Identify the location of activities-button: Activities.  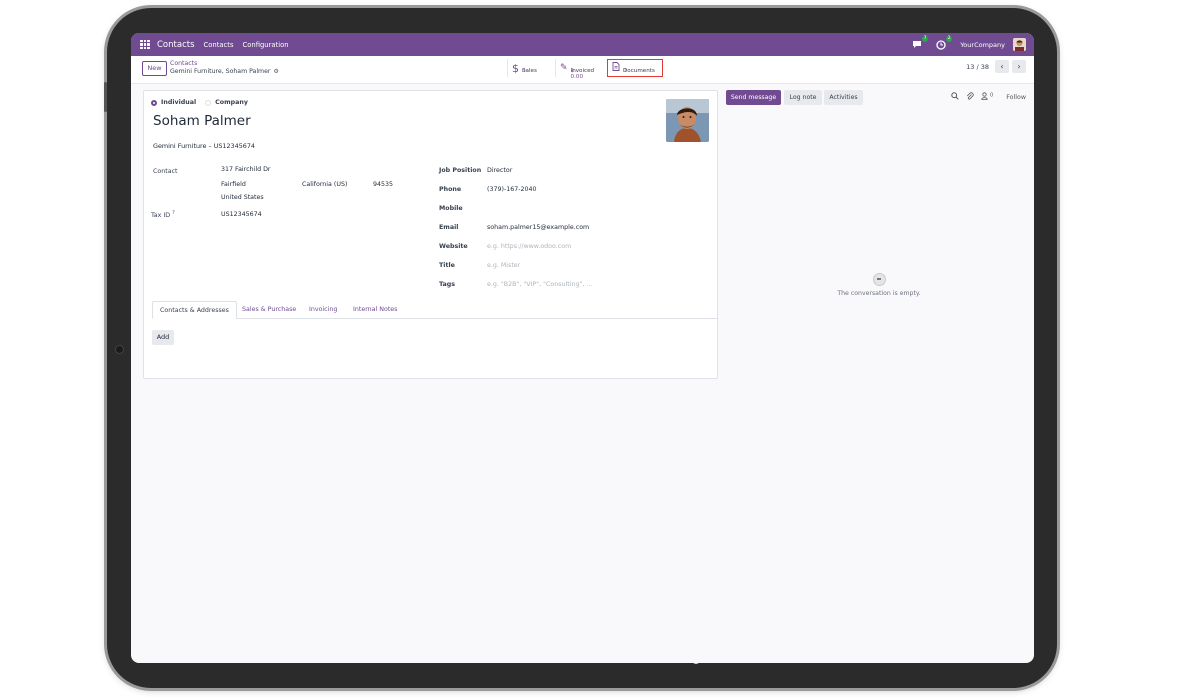
(843, 97).